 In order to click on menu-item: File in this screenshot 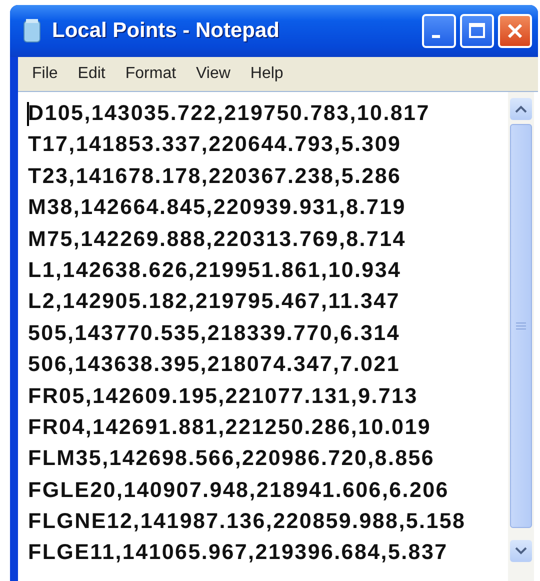, I will do `click(45, 74)`.